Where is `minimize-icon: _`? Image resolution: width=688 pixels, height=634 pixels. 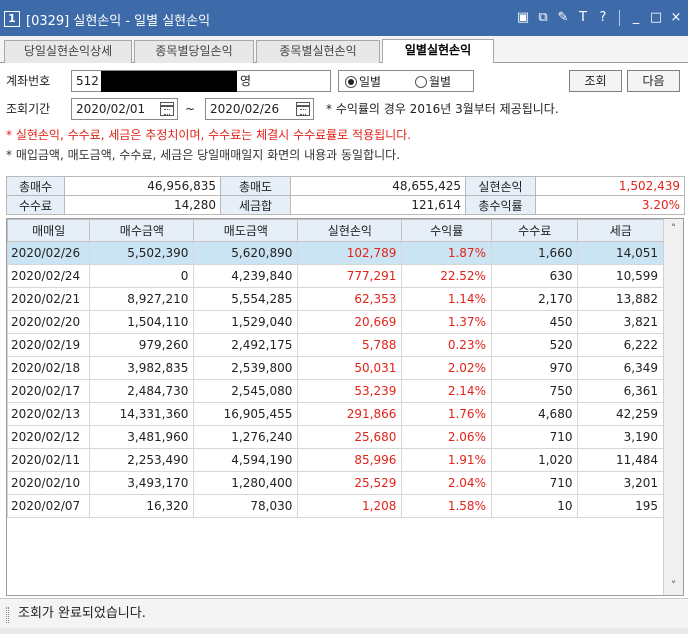 minimize-icon: _ is located at coordinates (636, 18).